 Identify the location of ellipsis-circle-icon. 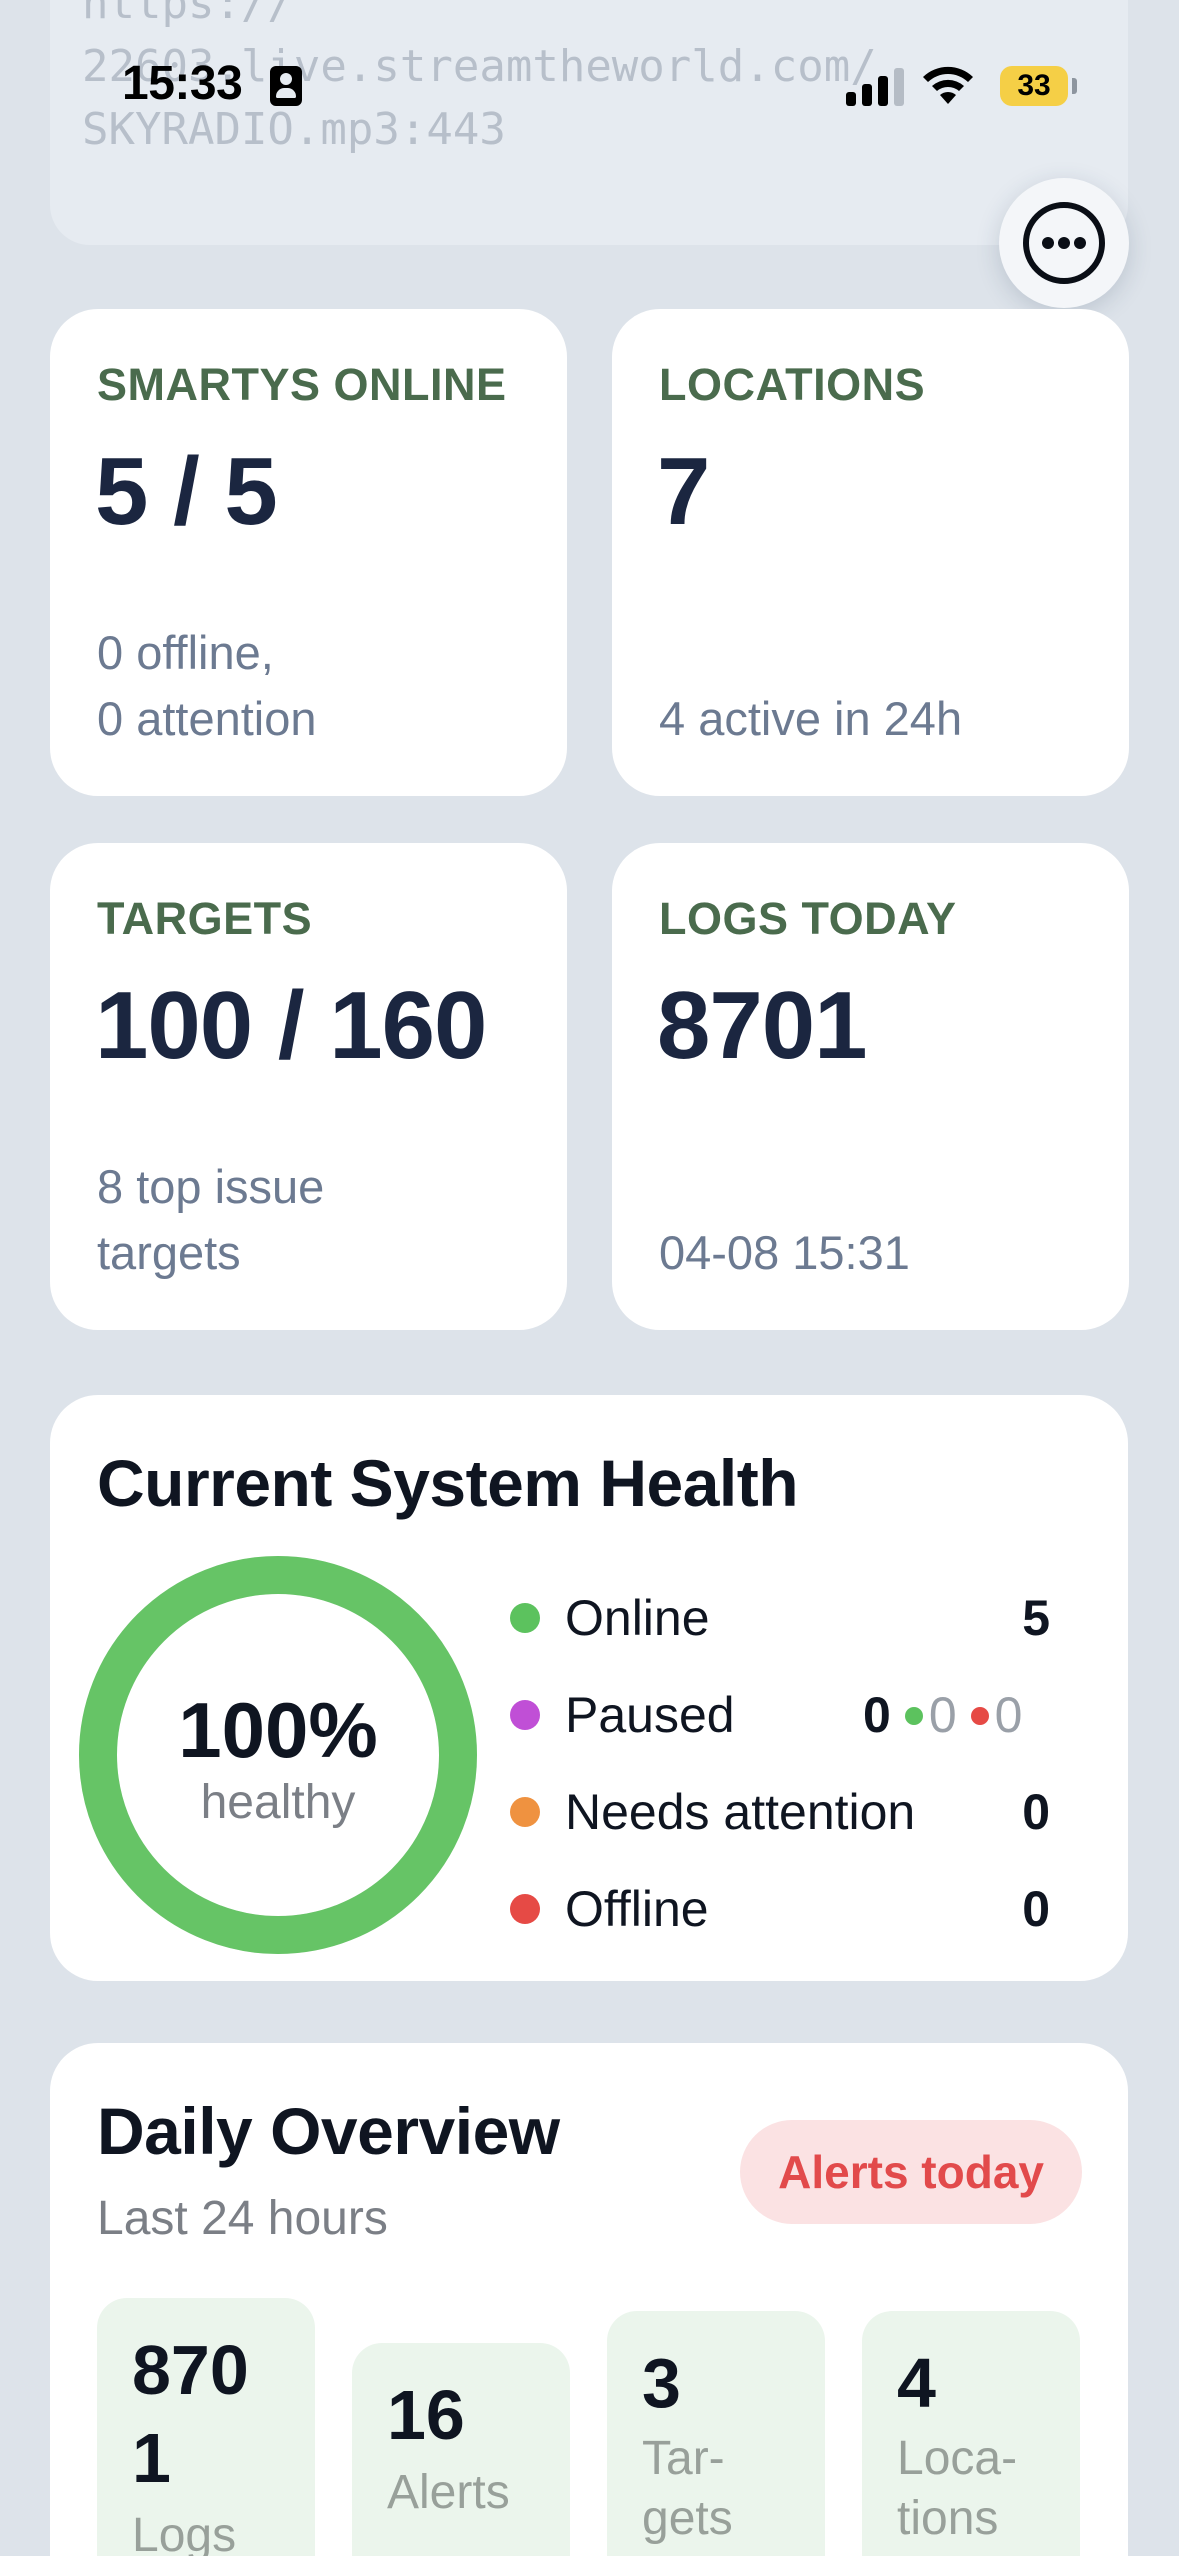
(1064, 243).